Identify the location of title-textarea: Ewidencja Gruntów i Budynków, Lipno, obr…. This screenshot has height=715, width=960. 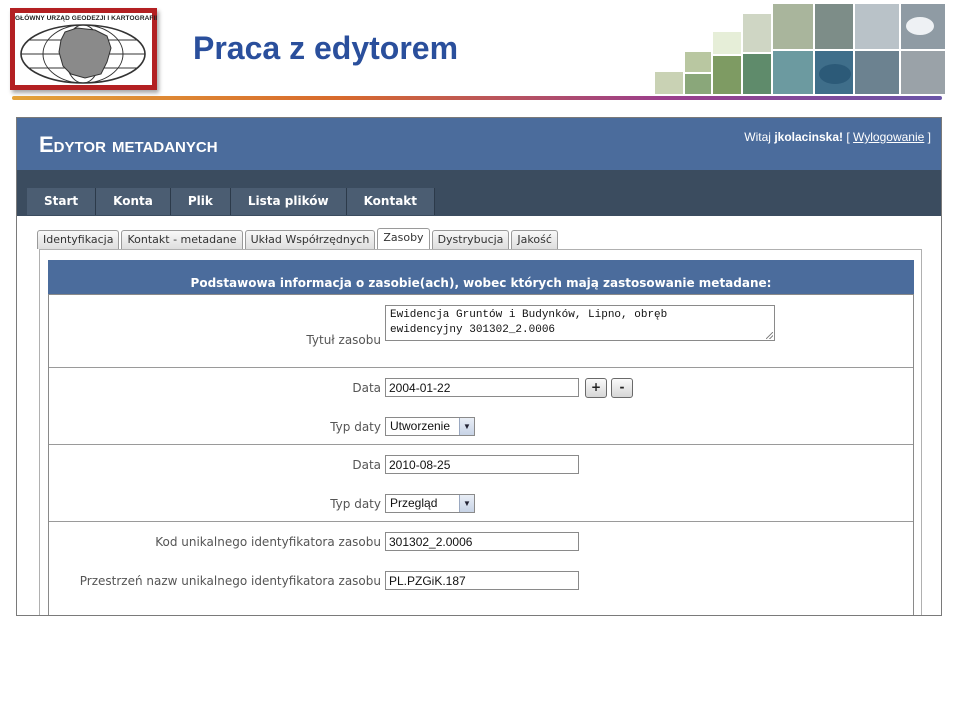
(580, 323).